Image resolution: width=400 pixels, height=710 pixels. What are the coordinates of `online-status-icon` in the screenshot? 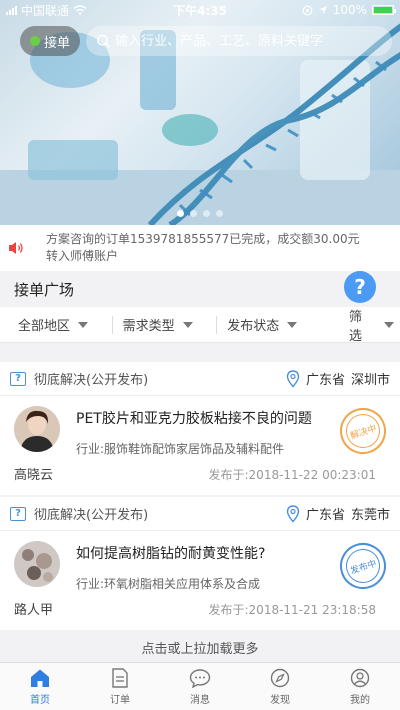 It's located at (35, 41).